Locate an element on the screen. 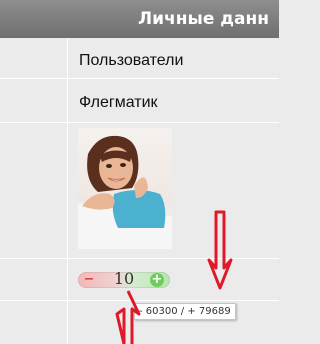  red-up-arrow-icon is located at coordinates (128, 317).